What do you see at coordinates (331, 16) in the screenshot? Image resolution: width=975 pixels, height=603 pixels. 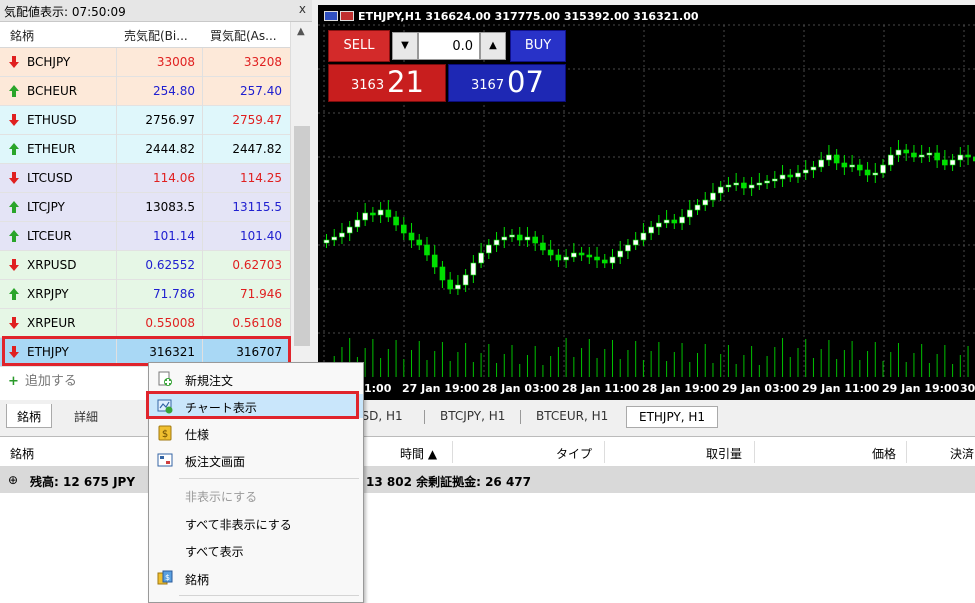 I see `chart-flag-icon` at bounding box center [331, 16].